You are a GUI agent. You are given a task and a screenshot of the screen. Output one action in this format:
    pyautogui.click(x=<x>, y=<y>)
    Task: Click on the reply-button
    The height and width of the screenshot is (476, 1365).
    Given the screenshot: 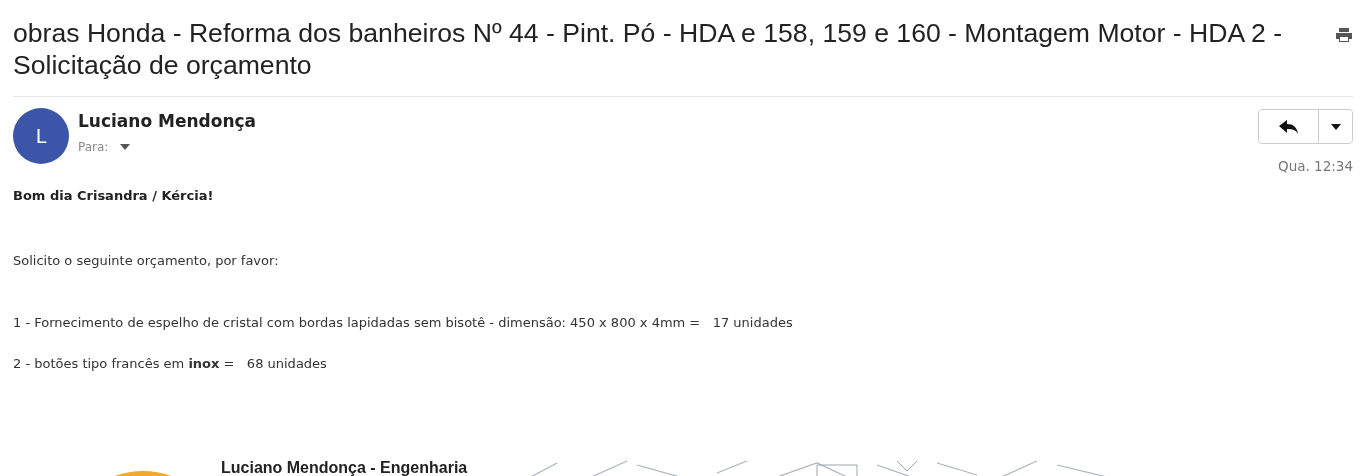 What is the action you would take?
    pyautogui.click(x=1289, y=126)
    